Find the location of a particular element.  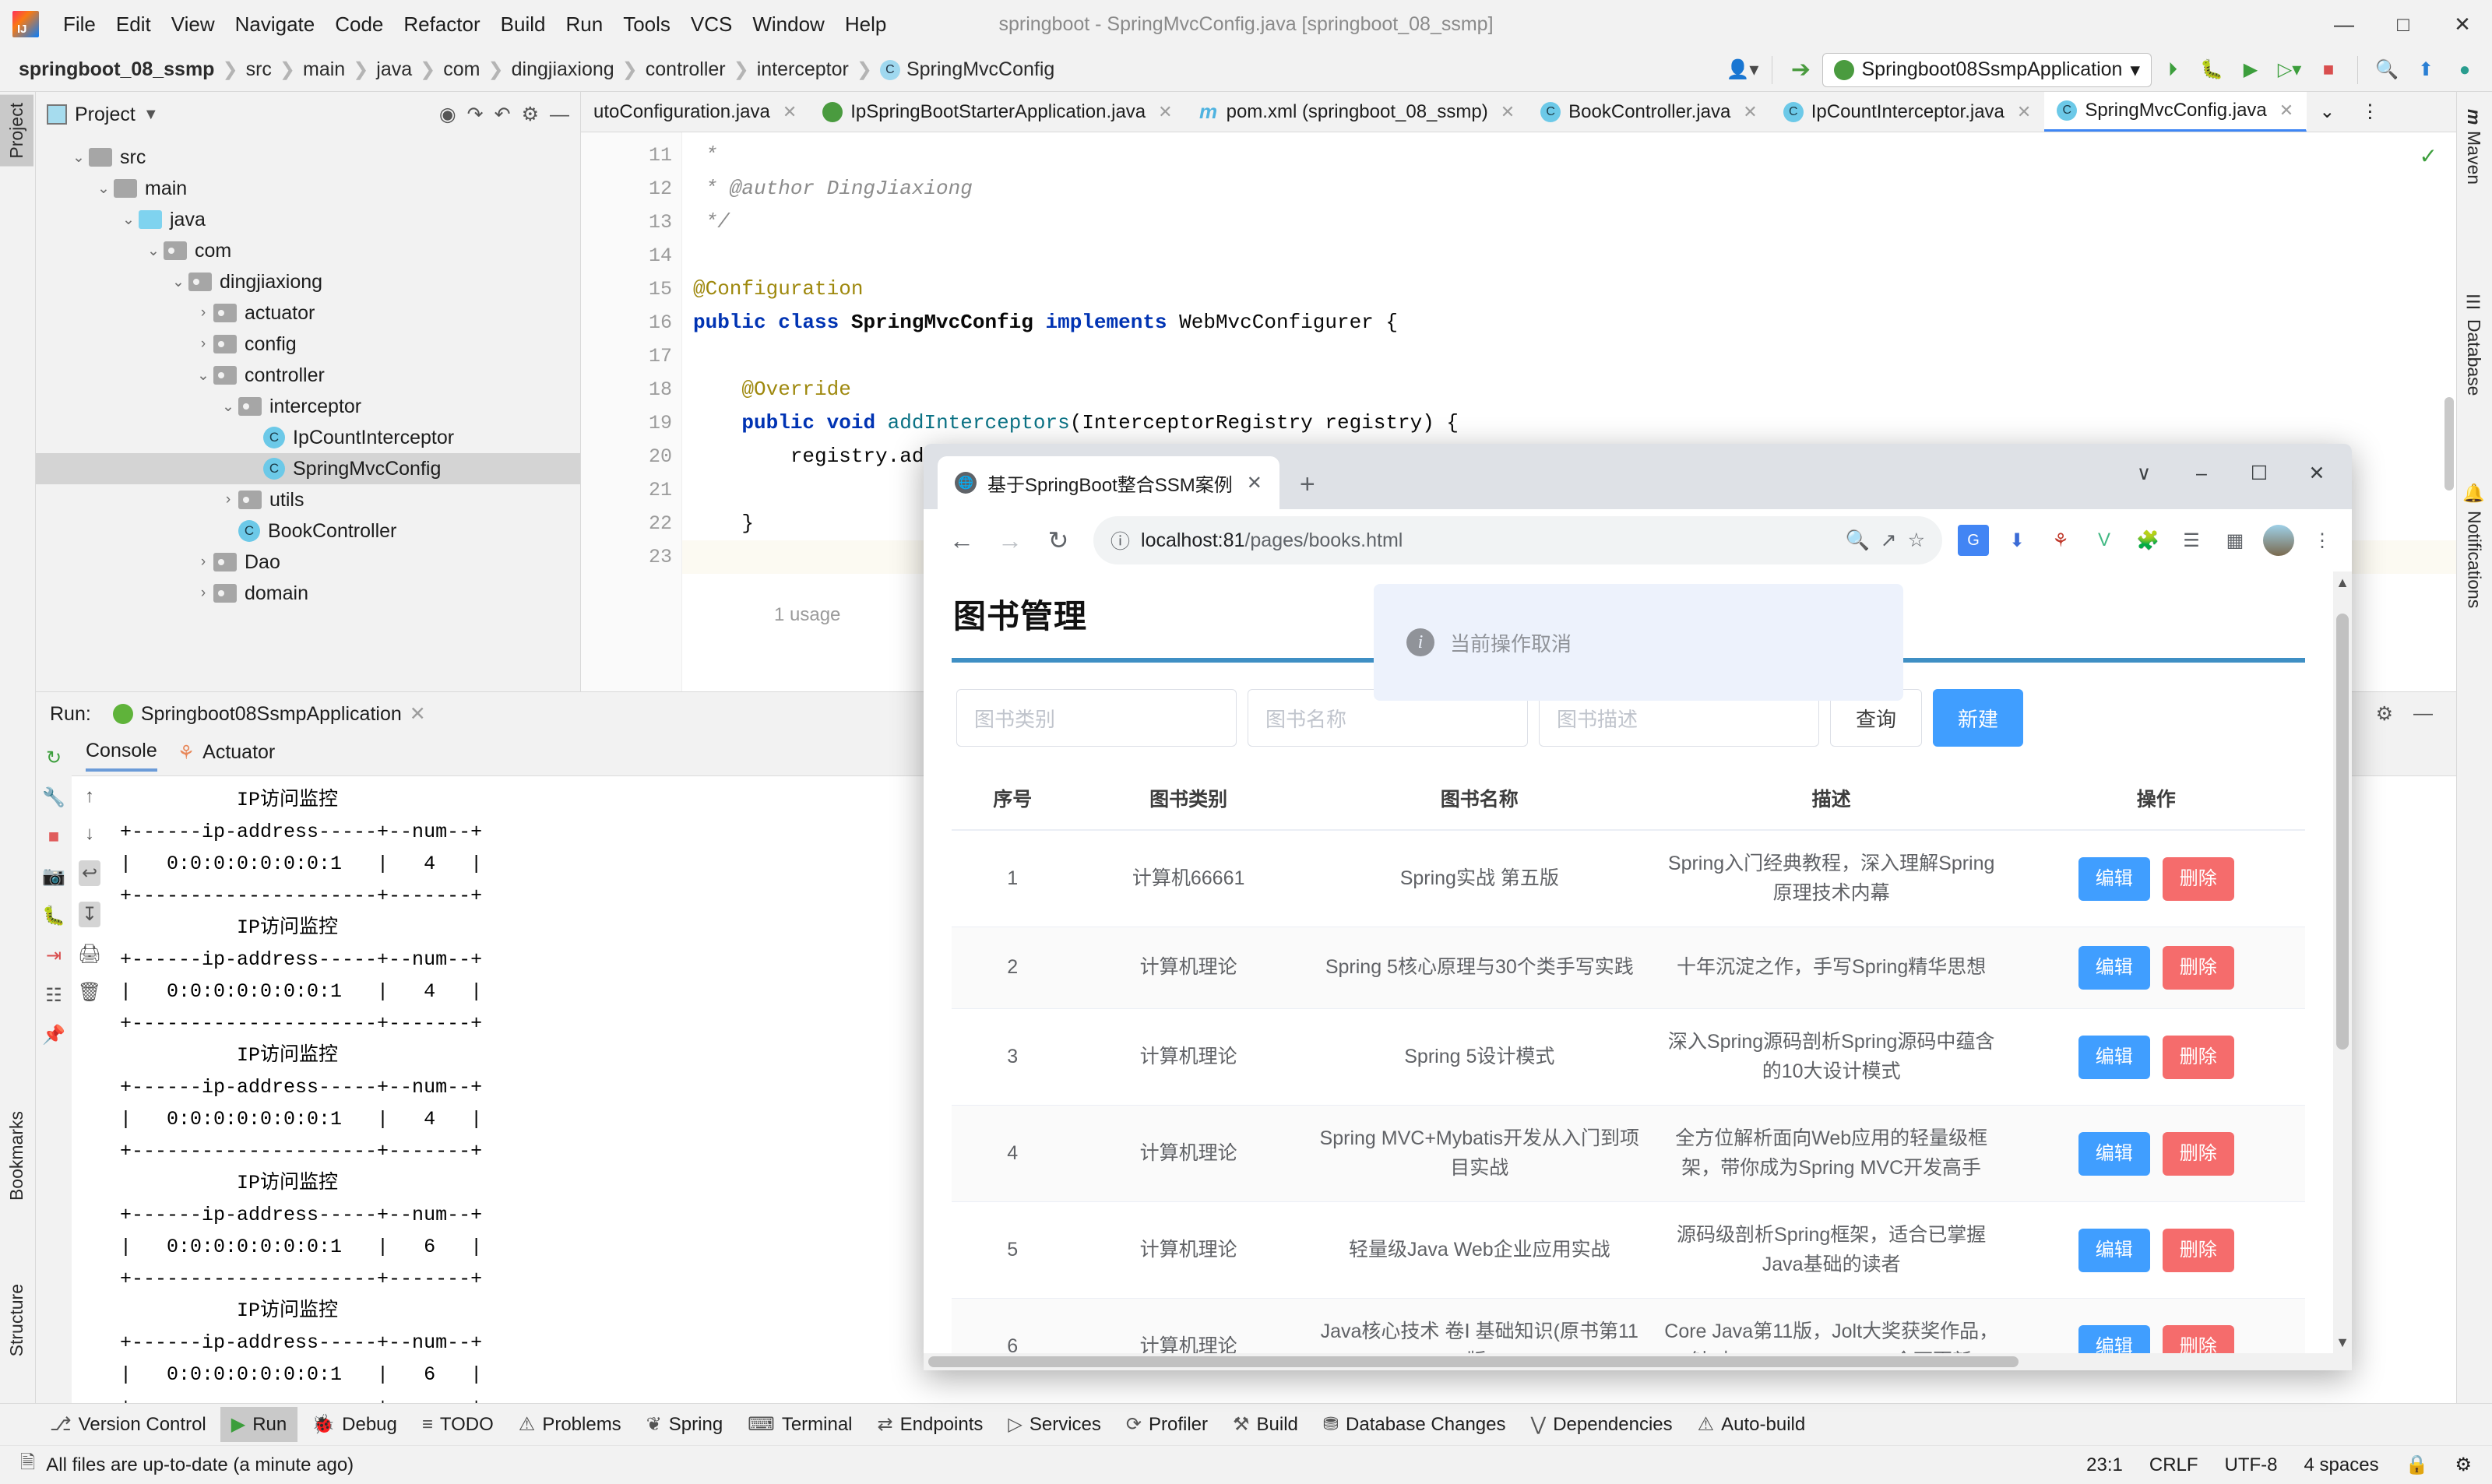

tree-node-ipcountinterceptor: C IpCountInterceptor is located at coordinates (308, 437).